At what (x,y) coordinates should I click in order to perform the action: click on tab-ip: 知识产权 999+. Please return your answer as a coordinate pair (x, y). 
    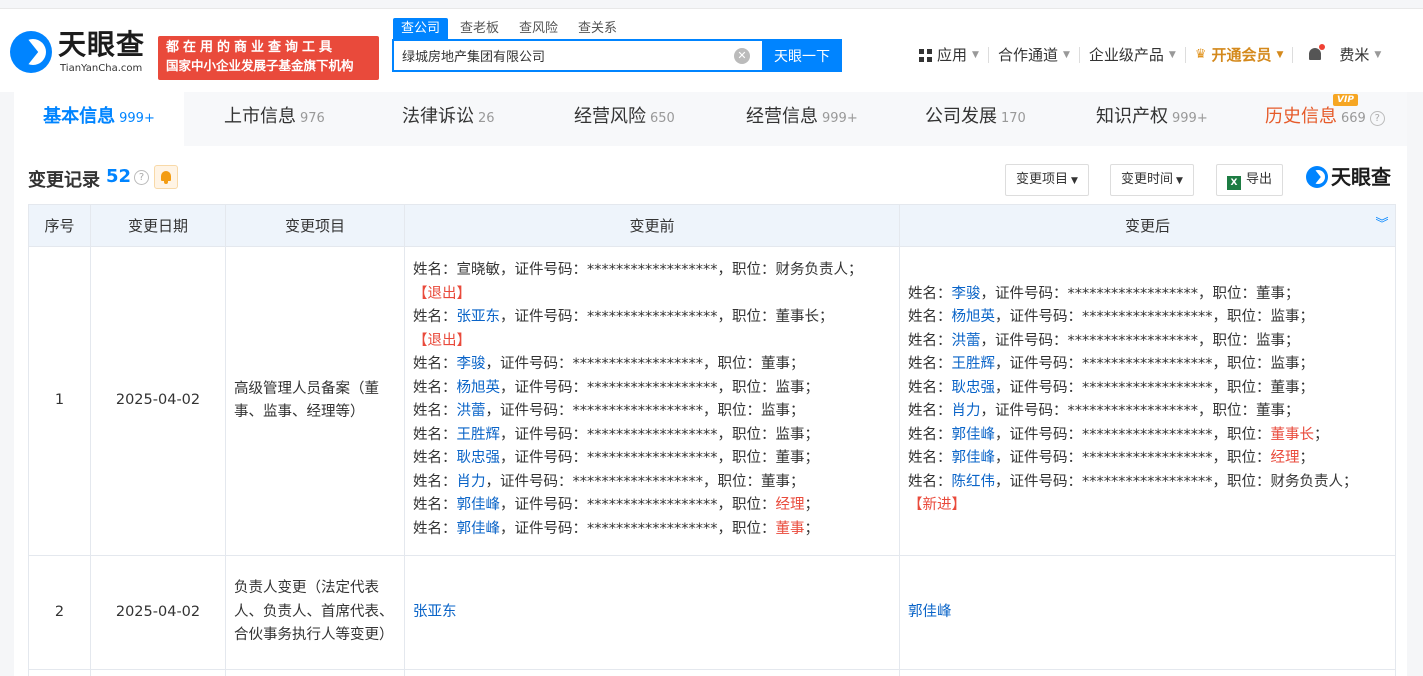
    Looking at the image, I should click on (1152, 119).